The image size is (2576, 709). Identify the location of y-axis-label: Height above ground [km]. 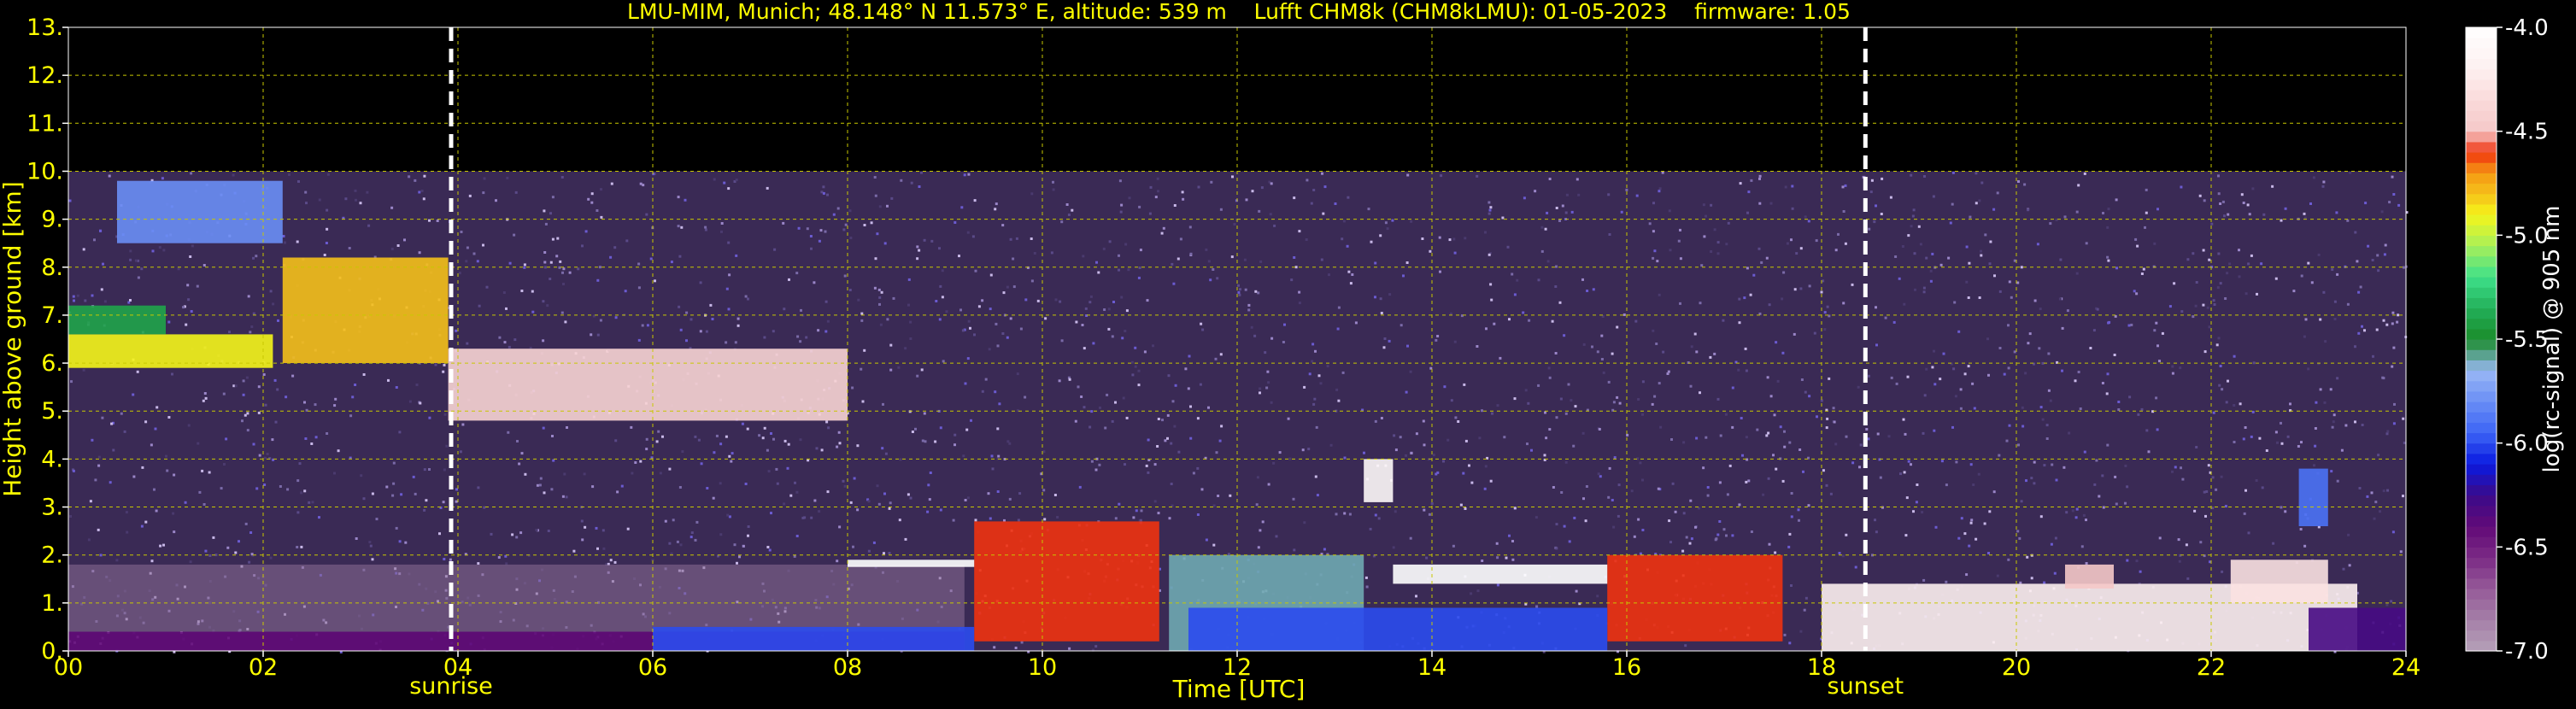
(13, 339).